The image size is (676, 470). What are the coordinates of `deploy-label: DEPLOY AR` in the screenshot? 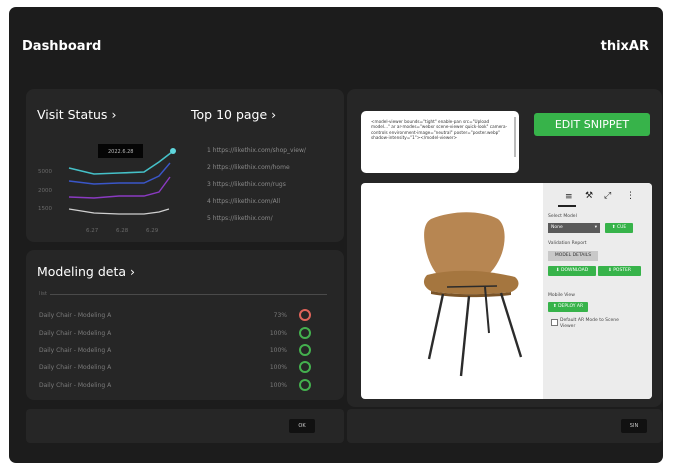 It's located at (571, 306).